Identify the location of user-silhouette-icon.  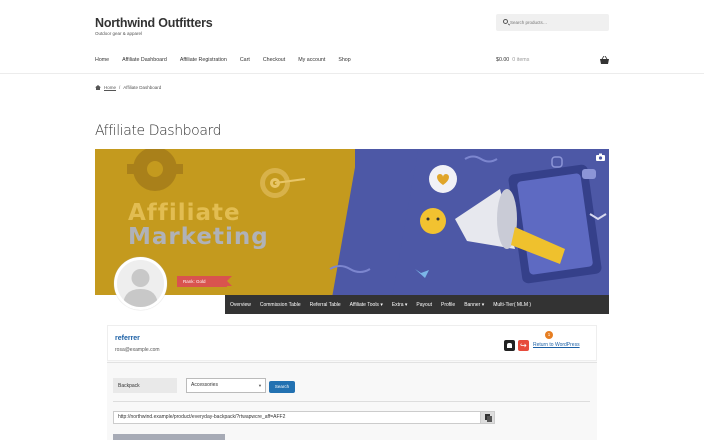
(140, 283).